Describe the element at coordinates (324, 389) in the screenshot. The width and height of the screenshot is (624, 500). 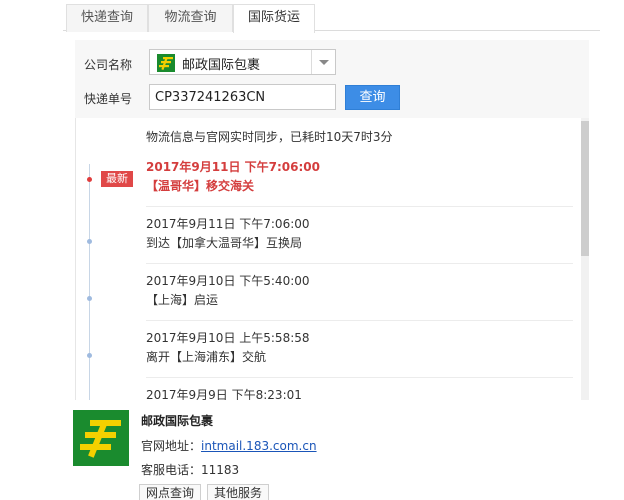
I see `timeline-event: 2017年9月9日 下午8:23:01` at that location.